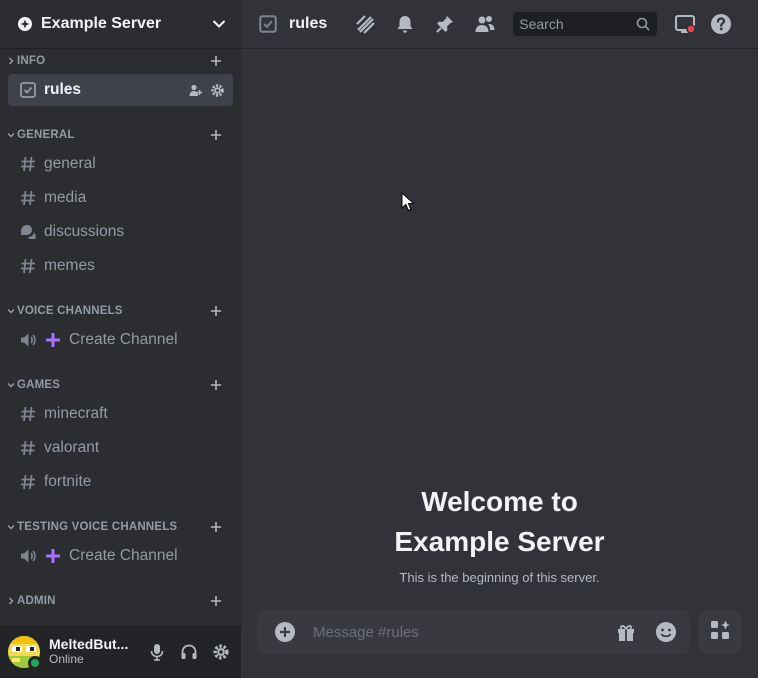 The image size is (758, 678). What do you see at coordinates (499, 501) in the screenshot?
I see `welcome-title-line1: Welcome to` at bounding box center [499, 501].